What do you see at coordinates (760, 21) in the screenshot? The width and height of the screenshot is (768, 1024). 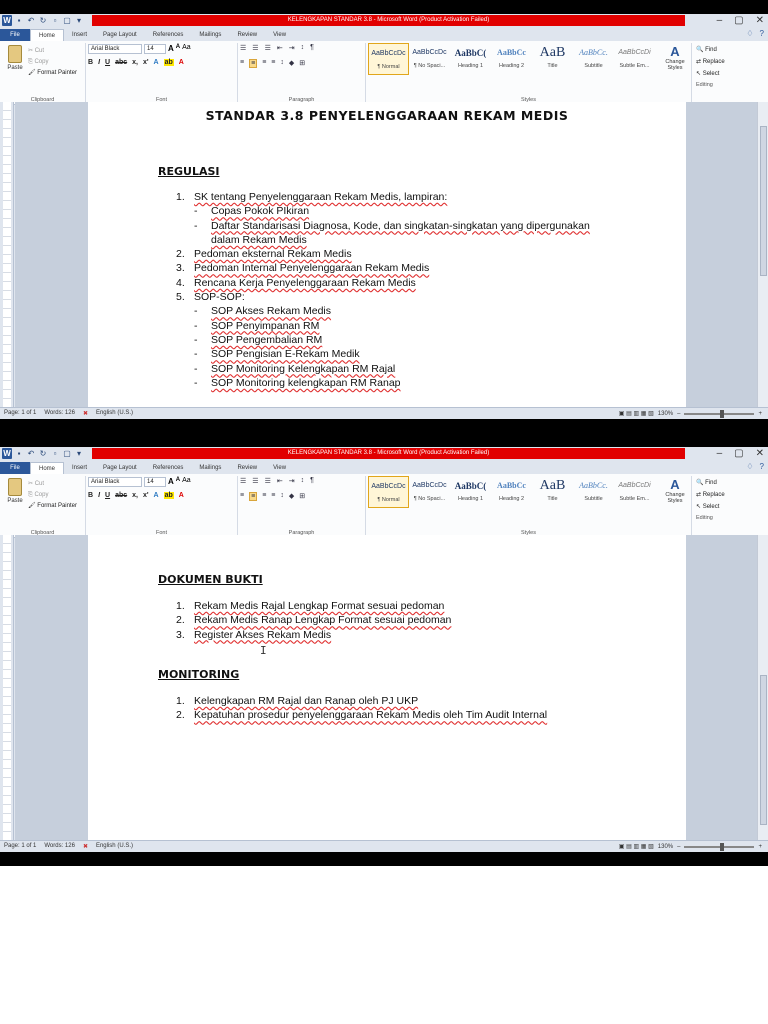 I see `close-button: ✕` at bounding box center [760, 21].